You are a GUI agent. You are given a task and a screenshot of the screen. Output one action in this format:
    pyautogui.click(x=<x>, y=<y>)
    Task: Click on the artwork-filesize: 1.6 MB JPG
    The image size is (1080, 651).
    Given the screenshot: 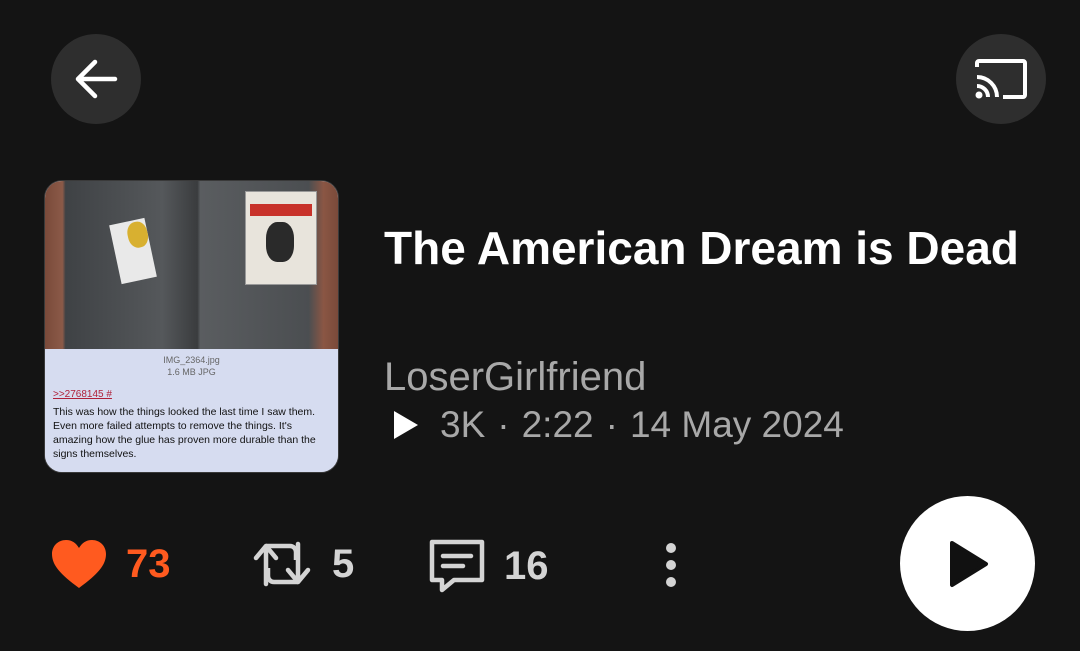 What is the action you would take?
    pyautogui.click(x=191, y=372)
    